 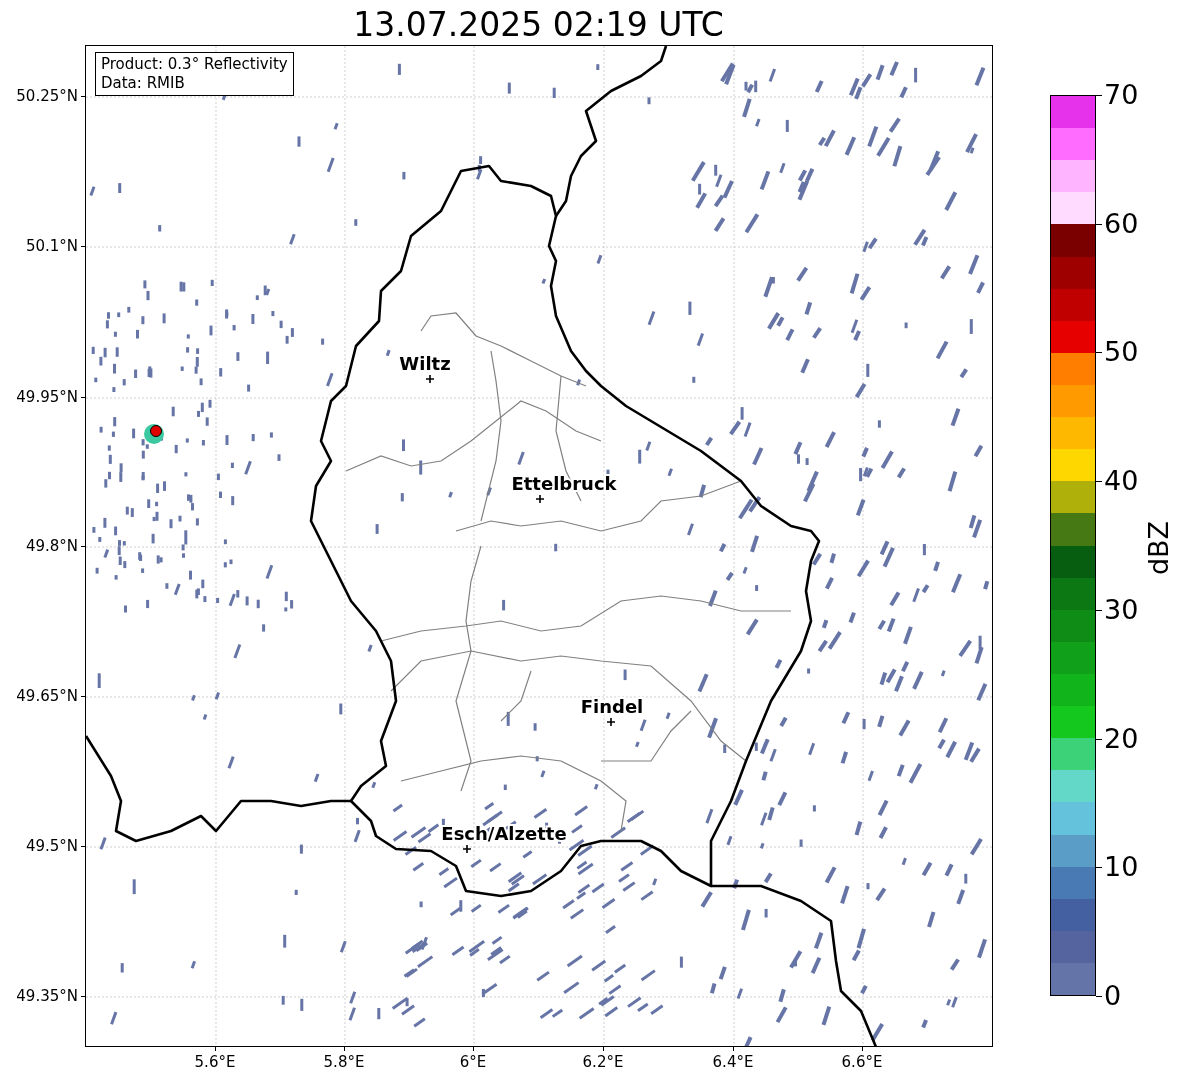 What do you see at coordinates (1121, 738) in the screenshot?
I see `colorbar-tick-label: 20` at bounding box center [1121, 738].